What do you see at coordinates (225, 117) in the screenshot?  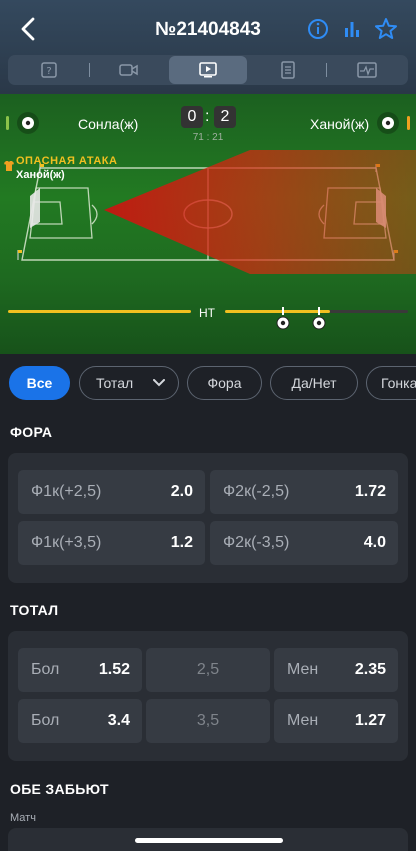 I see `away-score: 2` at bounding box center [225, 117].